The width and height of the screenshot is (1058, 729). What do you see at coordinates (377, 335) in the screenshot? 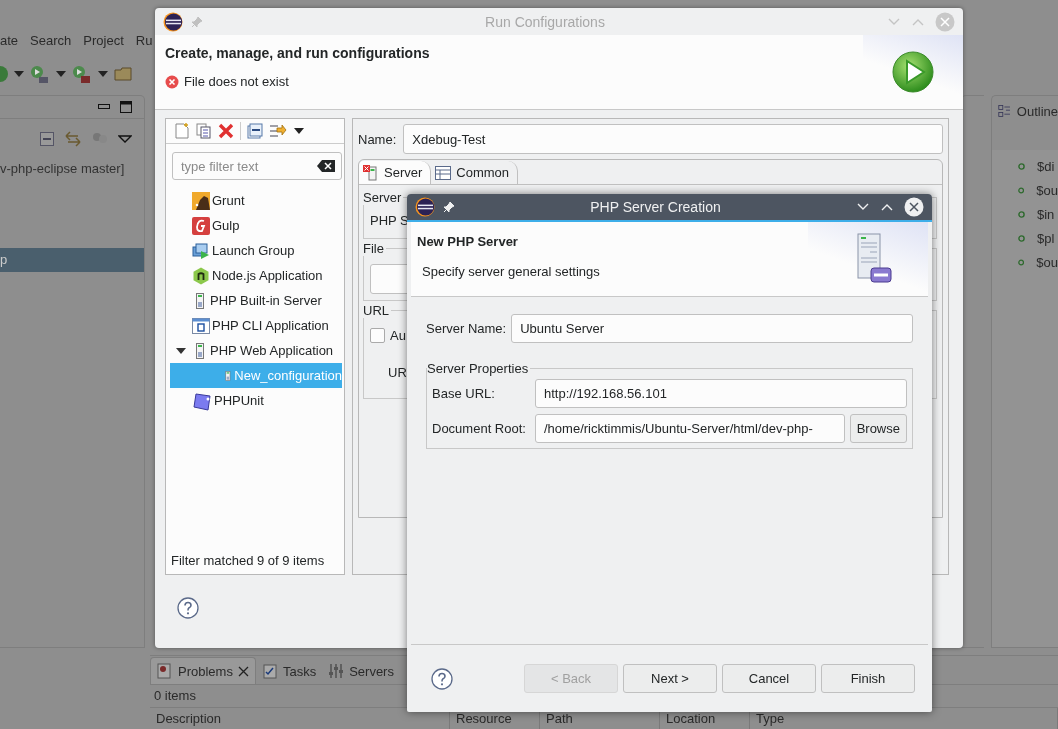
I see `checkbox` at bounding box center [377, 335].